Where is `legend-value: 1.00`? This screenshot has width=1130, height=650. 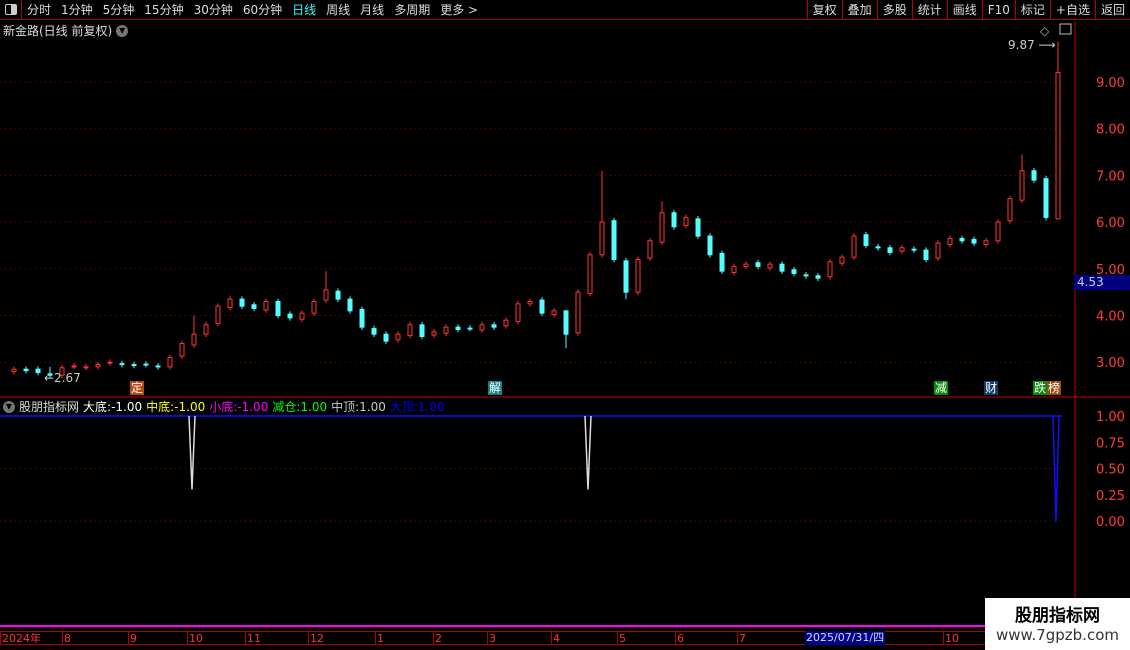 legend-value: 1.00 is located at coordinates (314, 407).